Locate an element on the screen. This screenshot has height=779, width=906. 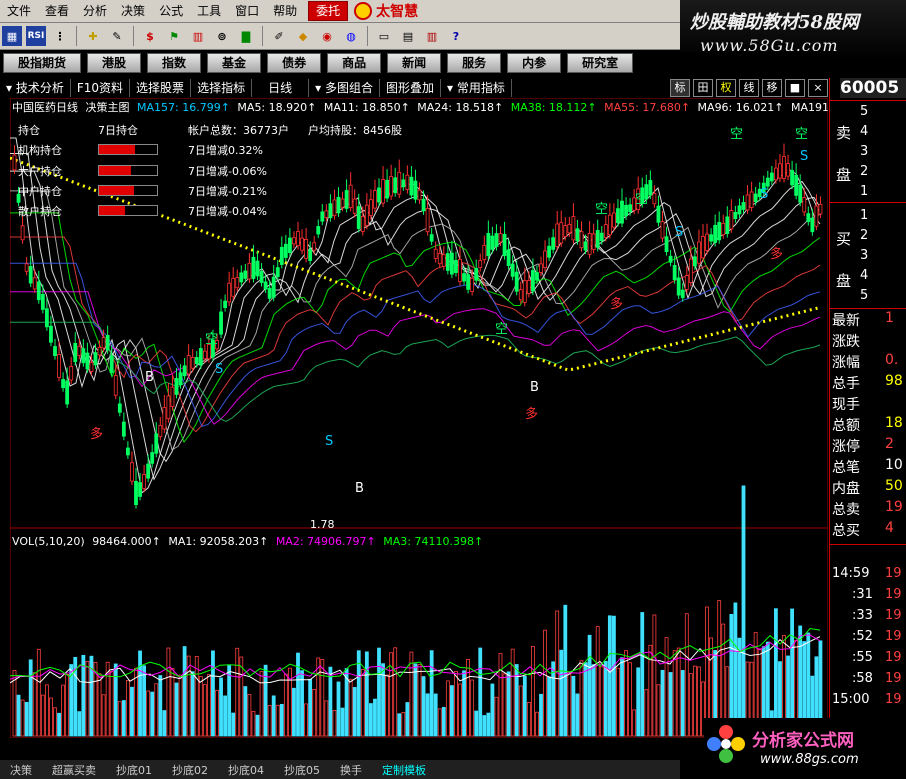
tick-time: :31 is located at coordinates (862, 594).